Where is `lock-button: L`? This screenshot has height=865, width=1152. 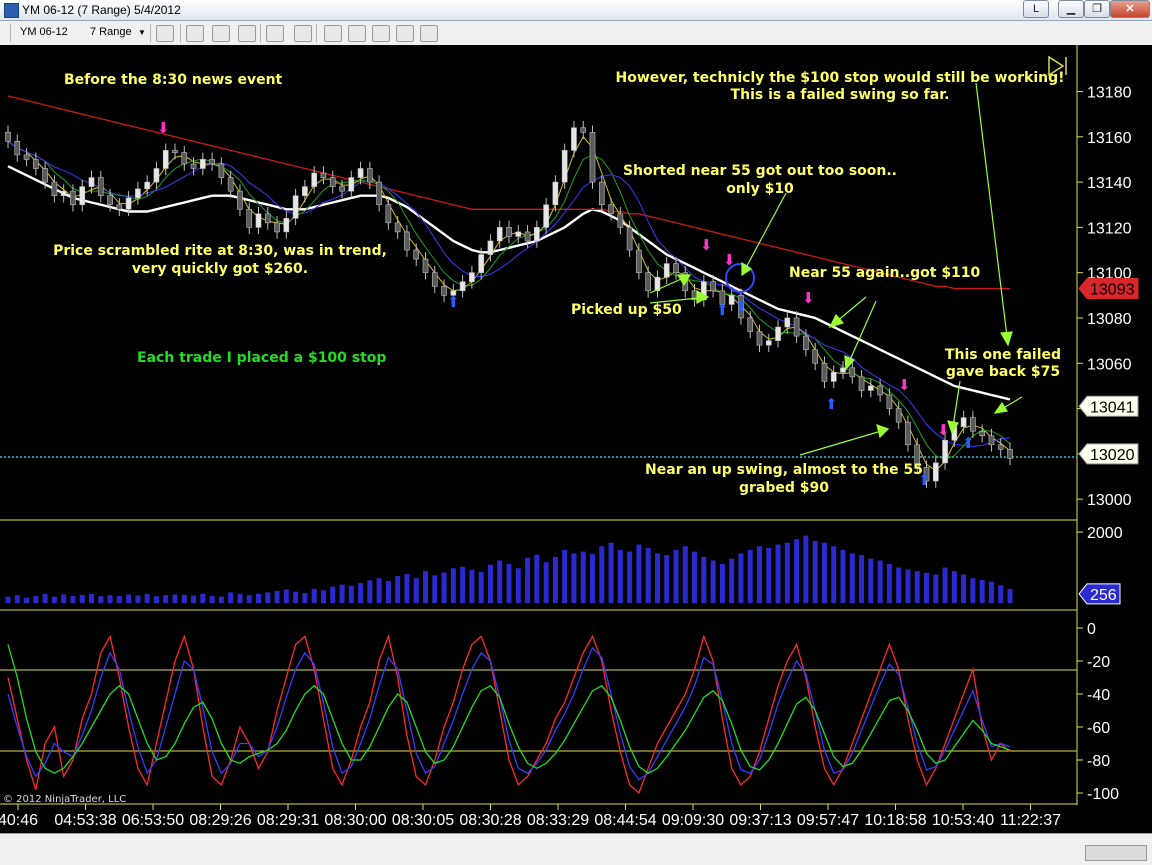
lock-button: L is located at coordinates (1036, 9).